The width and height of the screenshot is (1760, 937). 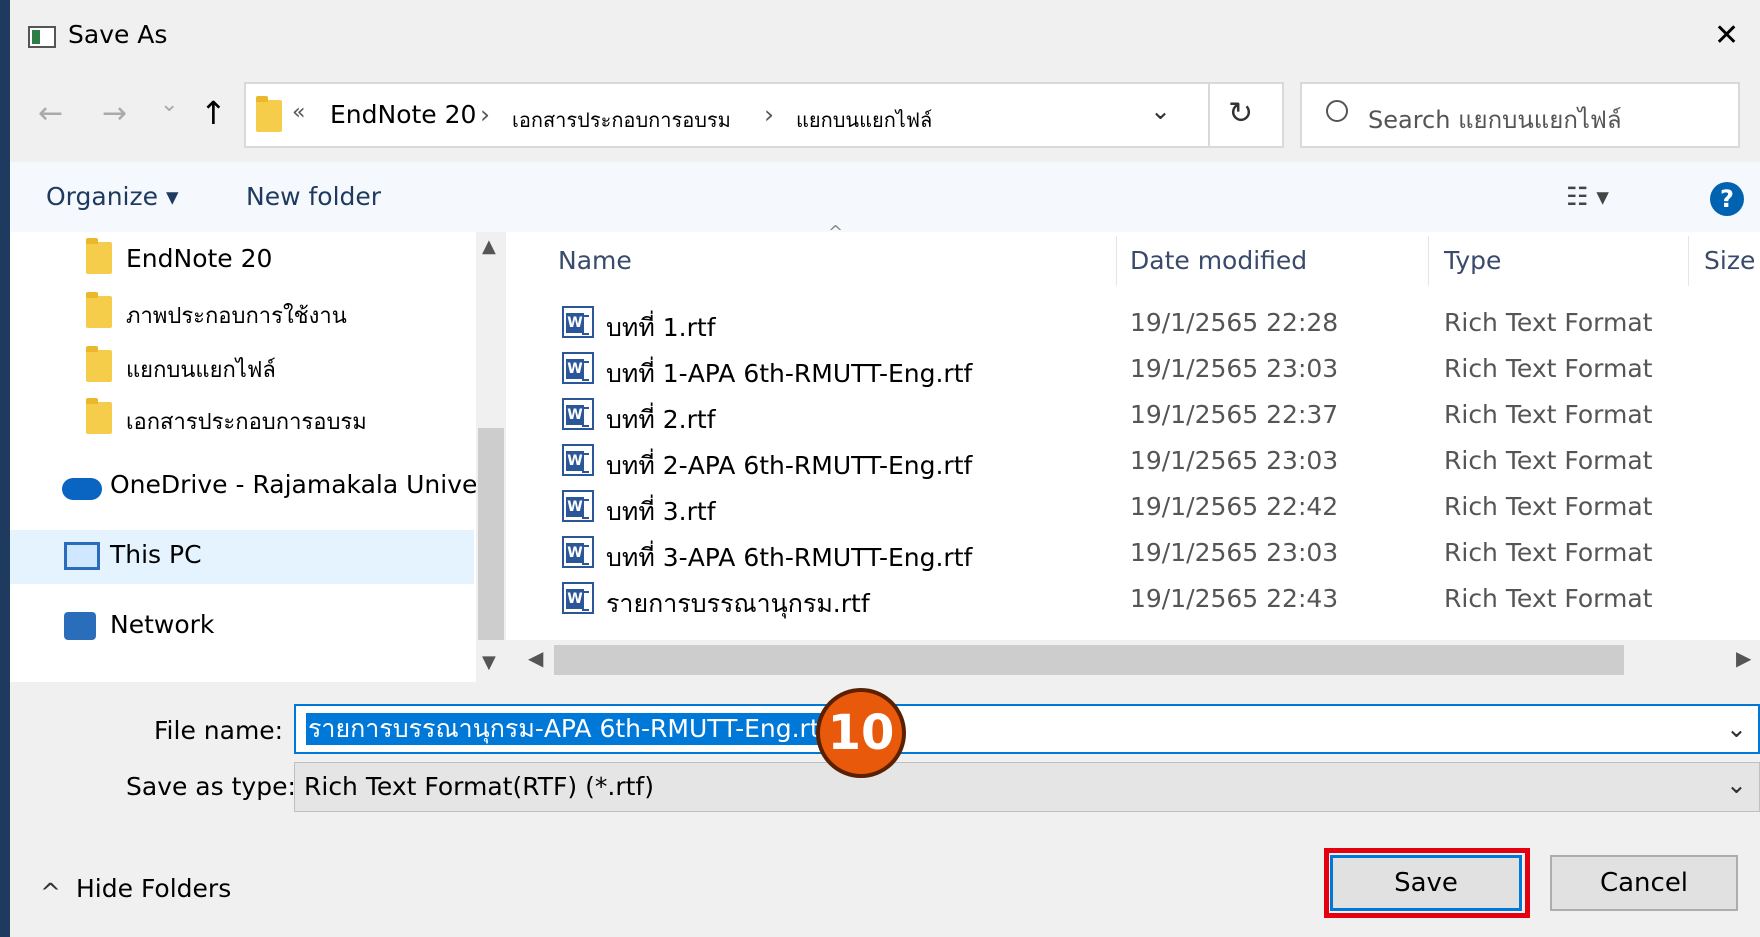 What do you see at coordinates (1234, 414) in the screenshot?
I see `file-date: 19/1/2565 22:37` at bounding box center [1234, 414].